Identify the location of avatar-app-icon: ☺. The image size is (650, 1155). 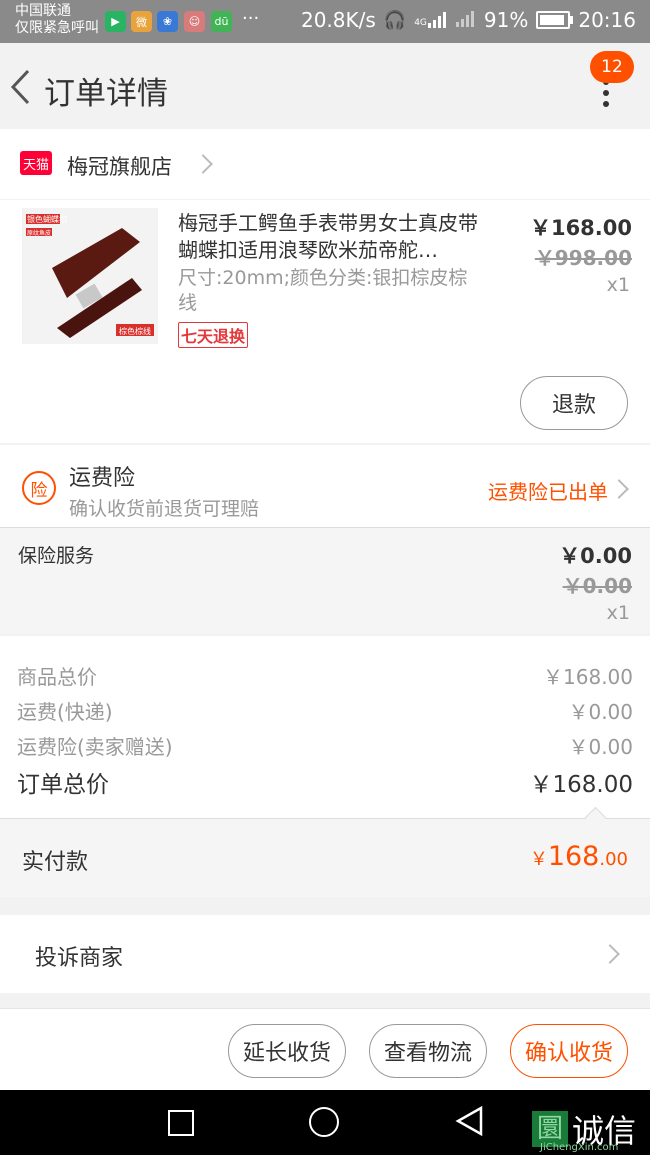
(194, 21).